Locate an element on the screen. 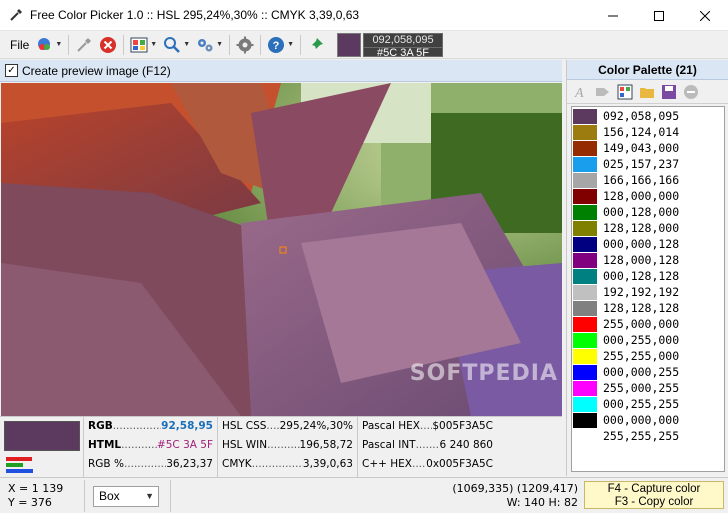  palette-item: 128,000,000 is located at coordinates (648, 196).